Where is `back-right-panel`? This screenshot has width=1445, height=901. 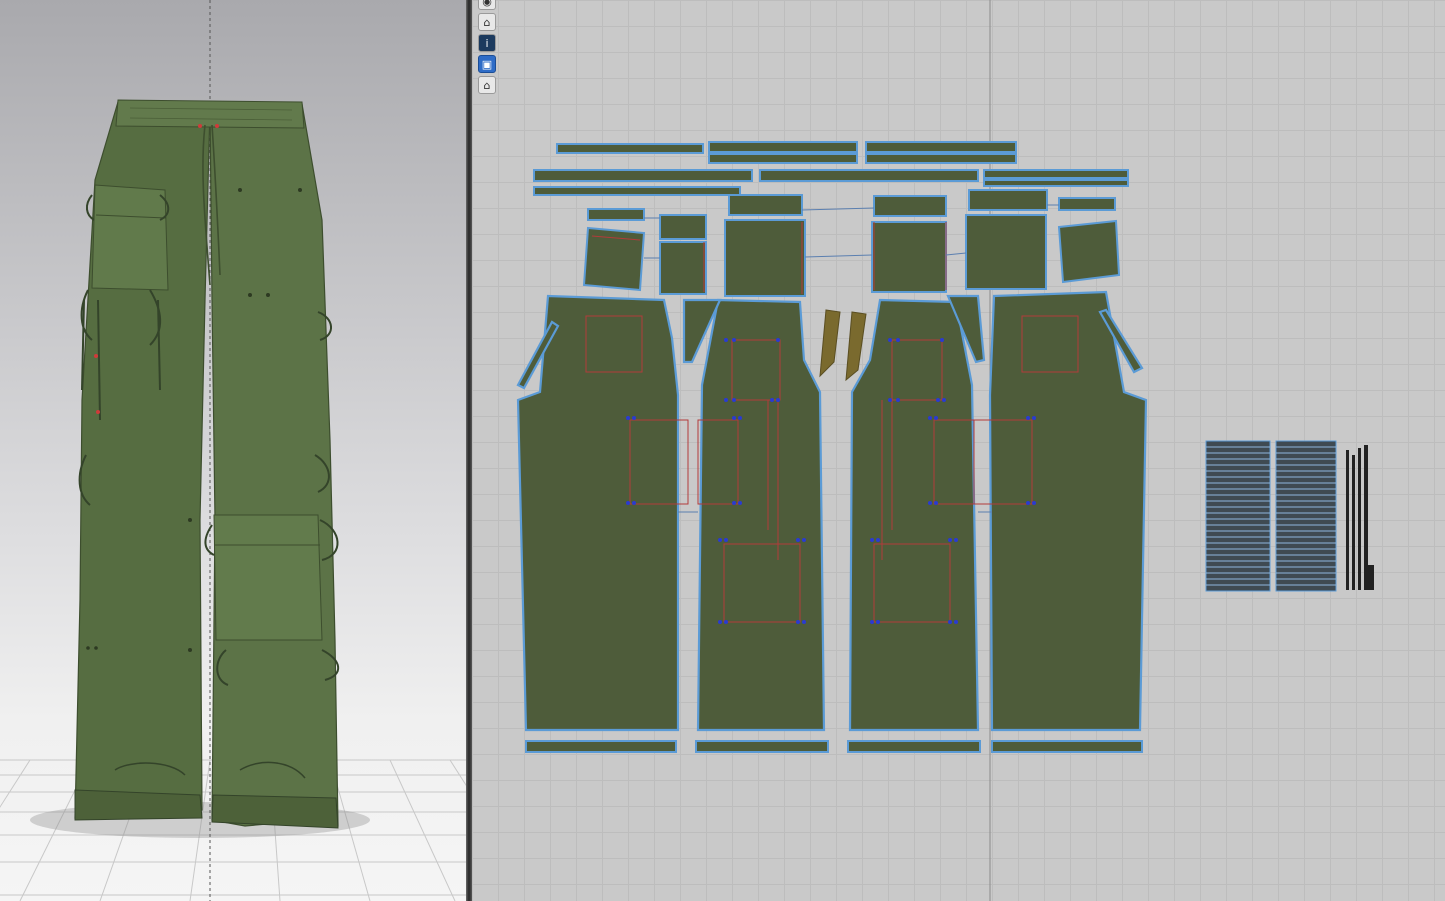 back-right-panel is located at coordinates (1068, 511).